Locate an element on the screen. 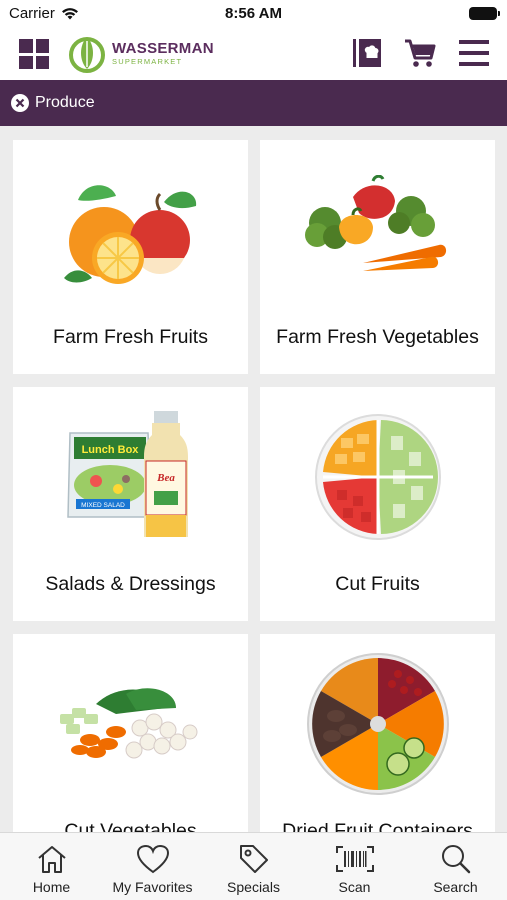 Image resolution: width=507 pixels, height=900 pixels. category-card-cut-vegetables: Cut Vegetables is located at coordinates (130, 733).